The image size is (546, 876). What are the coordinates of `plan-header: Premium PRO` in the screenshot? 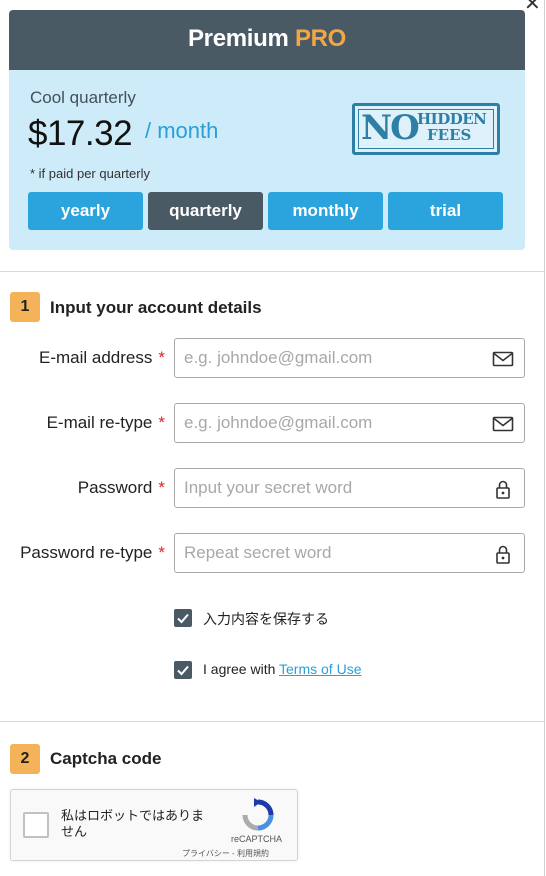 It's located at (267, 40).